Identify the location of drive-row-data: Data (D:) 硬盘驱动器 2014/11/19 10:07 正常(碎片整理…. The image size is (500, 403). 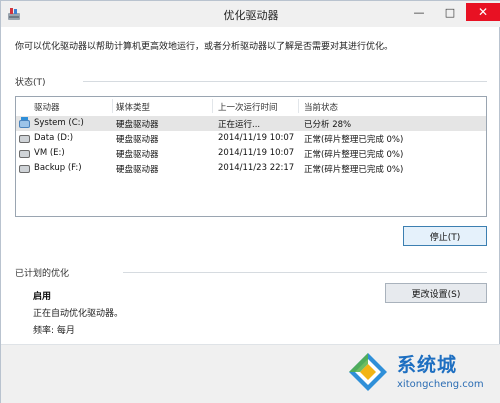
(251, 138).